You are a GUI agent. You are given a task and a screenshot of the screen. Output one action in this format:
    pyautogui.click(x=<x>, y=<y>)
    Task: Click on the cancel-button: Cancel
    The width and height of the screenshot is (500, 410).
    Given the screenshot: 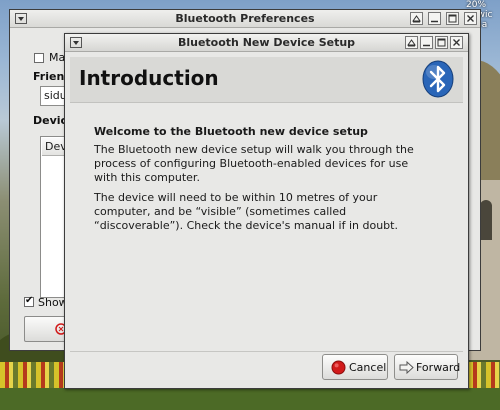 What is the action you would take?
    pyautogui.click(x=355, y=367)
    